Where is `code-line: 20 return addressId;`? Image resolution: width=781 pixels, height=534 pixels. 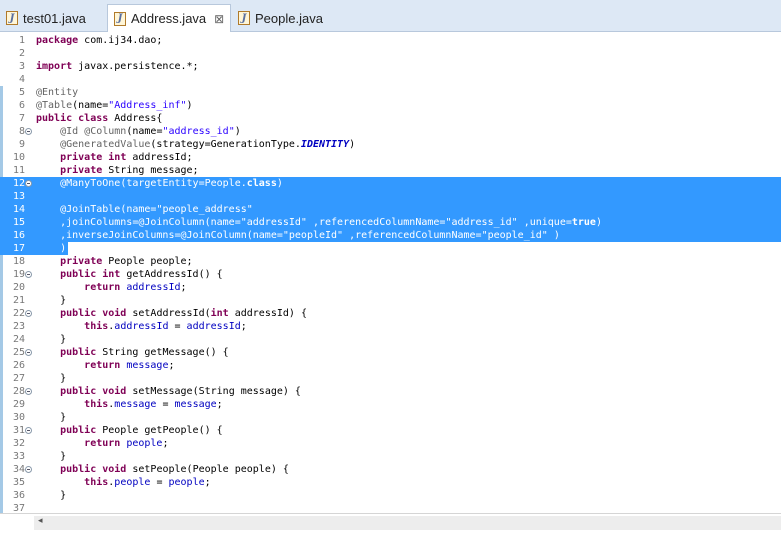 code-line: 20 return addressId; is located at coordinates (390, 287).